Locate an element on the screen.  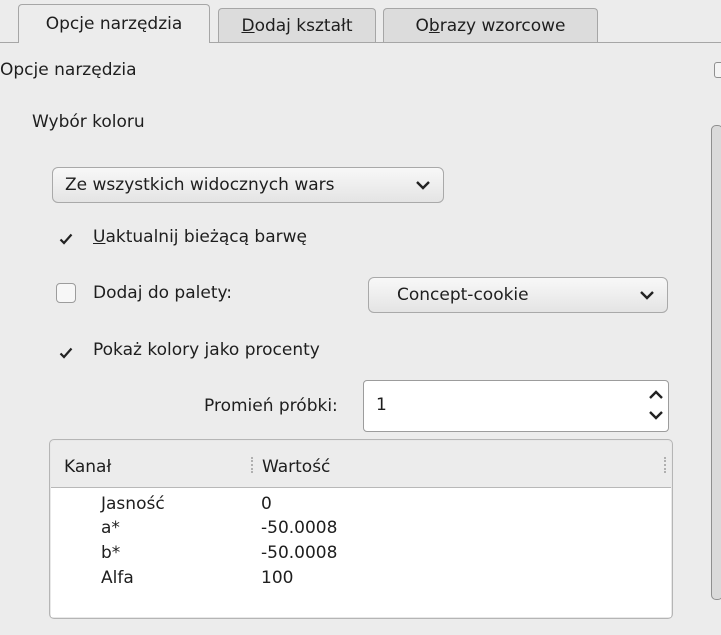
sample-source-select: Ze wszystkich widocznych wars is located at coordinates (248, 185).